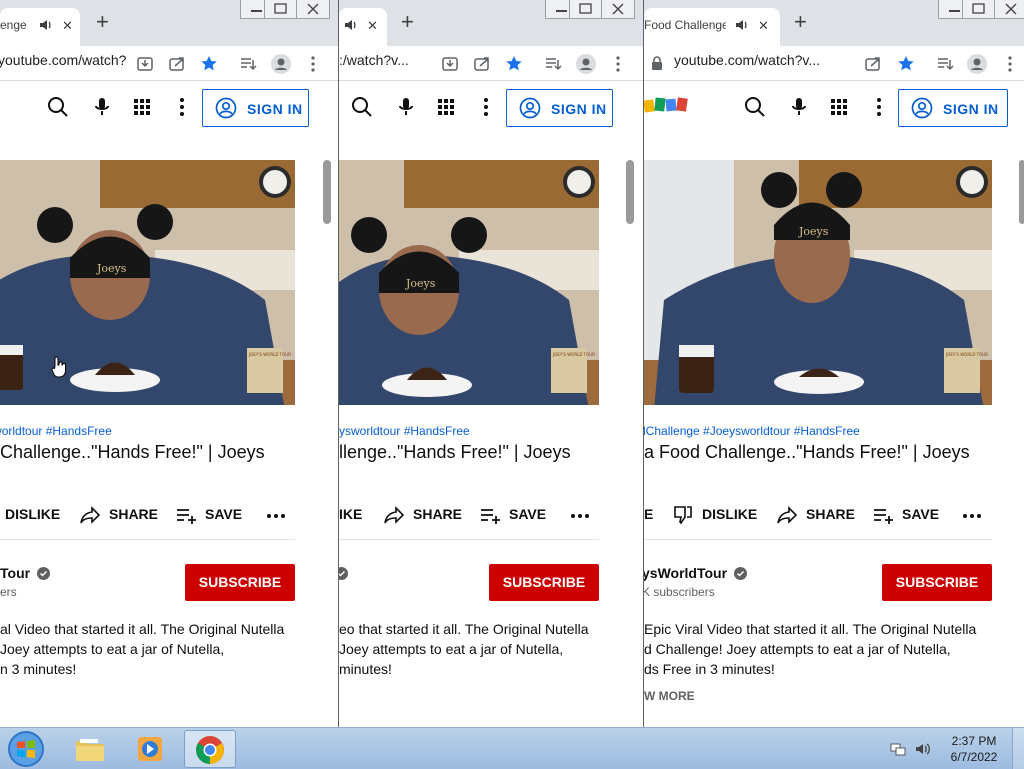 This screenshot has height=769, width=1024. I want to click on clock-date: 6/7/2022, so click(974, 757).